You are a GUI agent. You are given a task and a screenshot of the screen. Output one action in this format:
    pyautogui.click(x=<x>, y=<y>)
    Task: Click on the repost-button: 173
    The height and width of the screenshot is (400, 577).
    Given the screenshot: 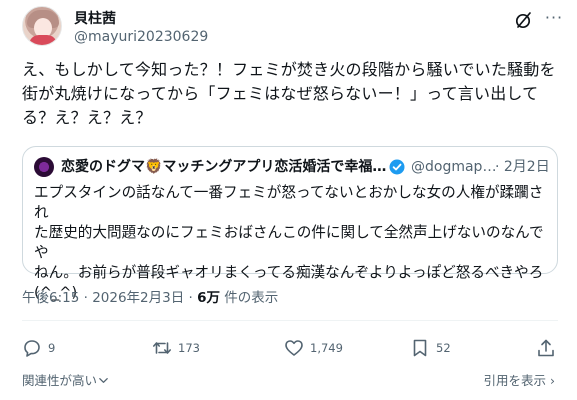 What is the action you would take?
    pyautogui.click(x=176, y=348)
    